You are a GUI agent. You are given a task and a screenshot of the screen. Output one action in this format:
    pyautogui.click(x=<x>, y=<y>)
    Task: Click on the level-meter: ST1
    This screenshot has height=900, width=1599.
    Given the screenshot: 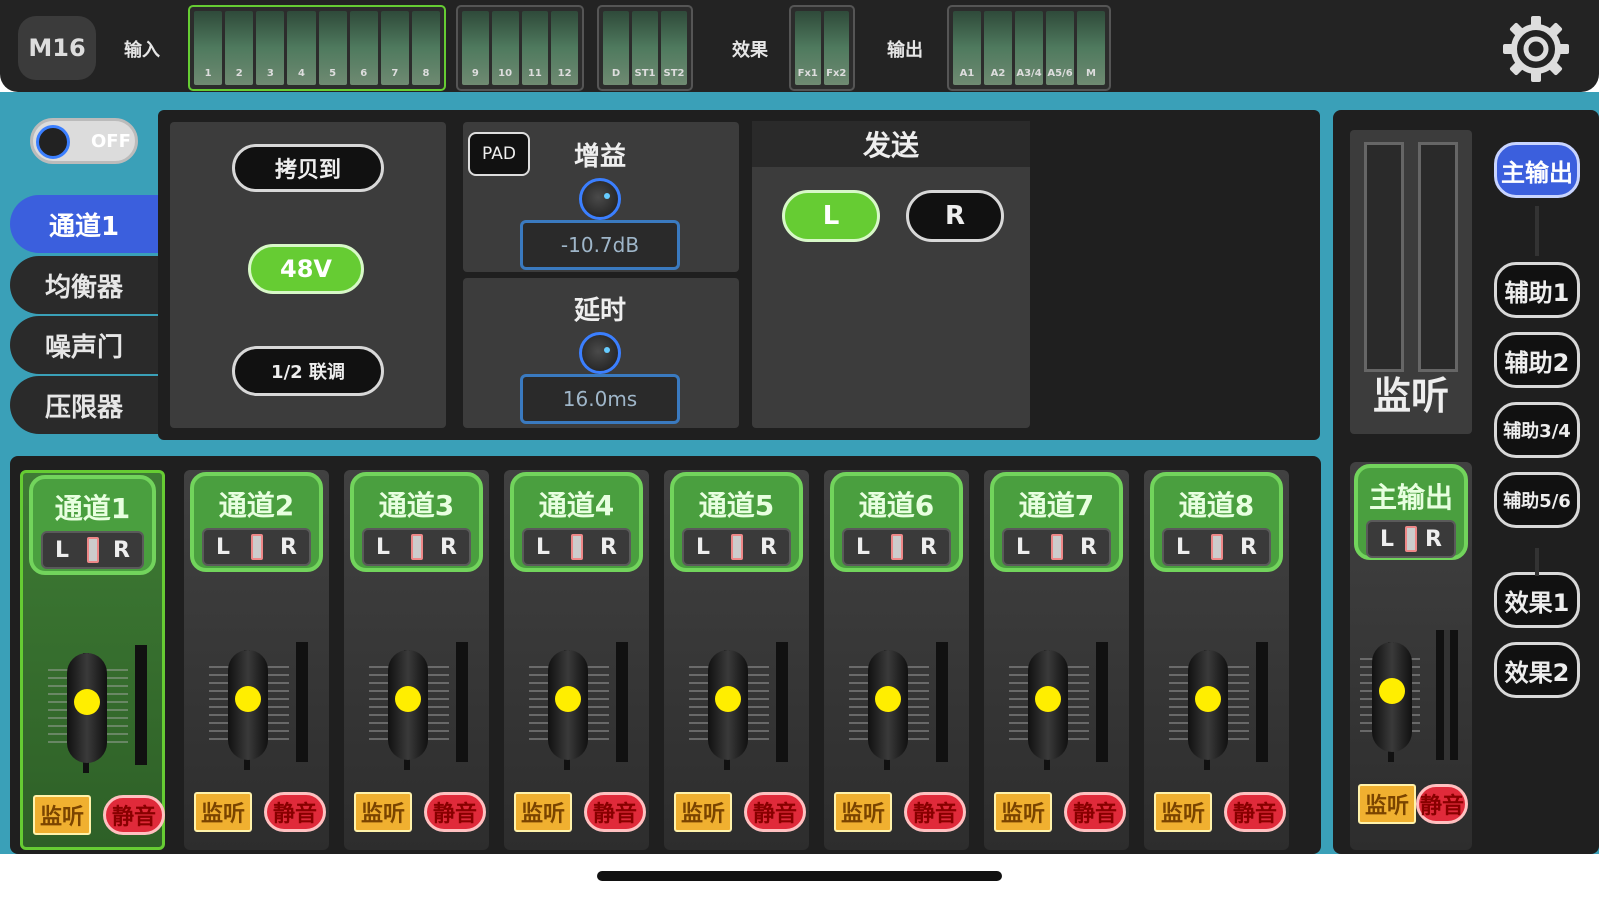 What is the action you would take?
    pyautogui.click(x=645, y=48)
    